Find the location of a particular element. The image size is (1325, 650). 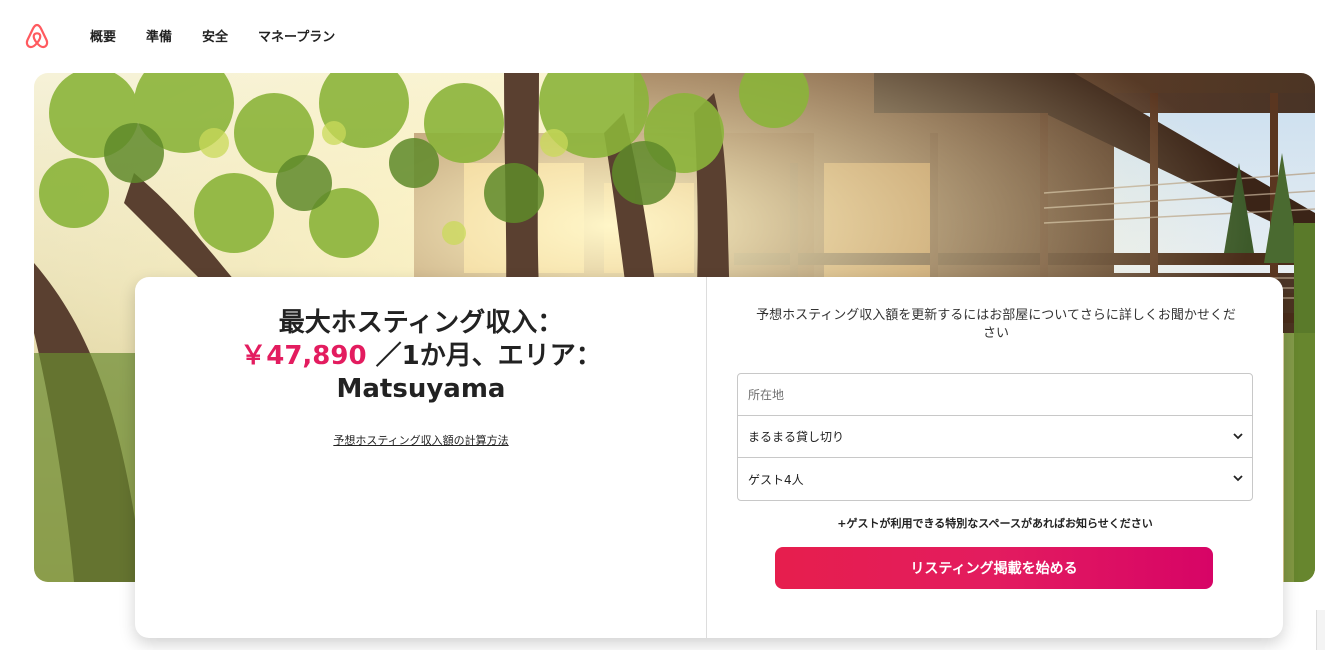

earnings-headline: 最大ホスティング収入： ￥47,890 ／1か月、エリア： Matsuyama is located at coordinates (421, 356).